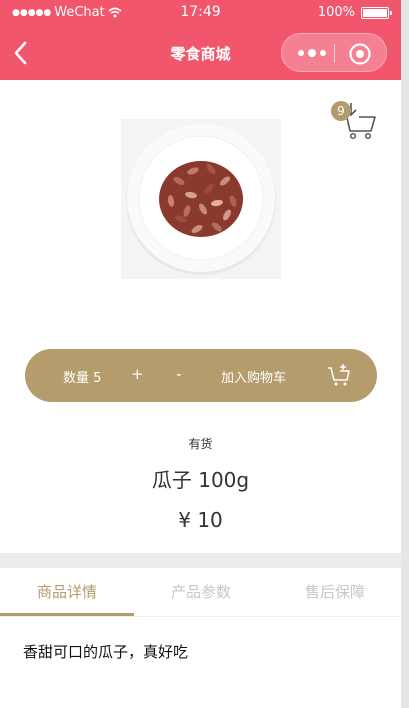 The height and width of the screenshot is (708, 409). I want to click on purchase-action-bar: 数量 5 + - 加入购物车, so click(201, 375).